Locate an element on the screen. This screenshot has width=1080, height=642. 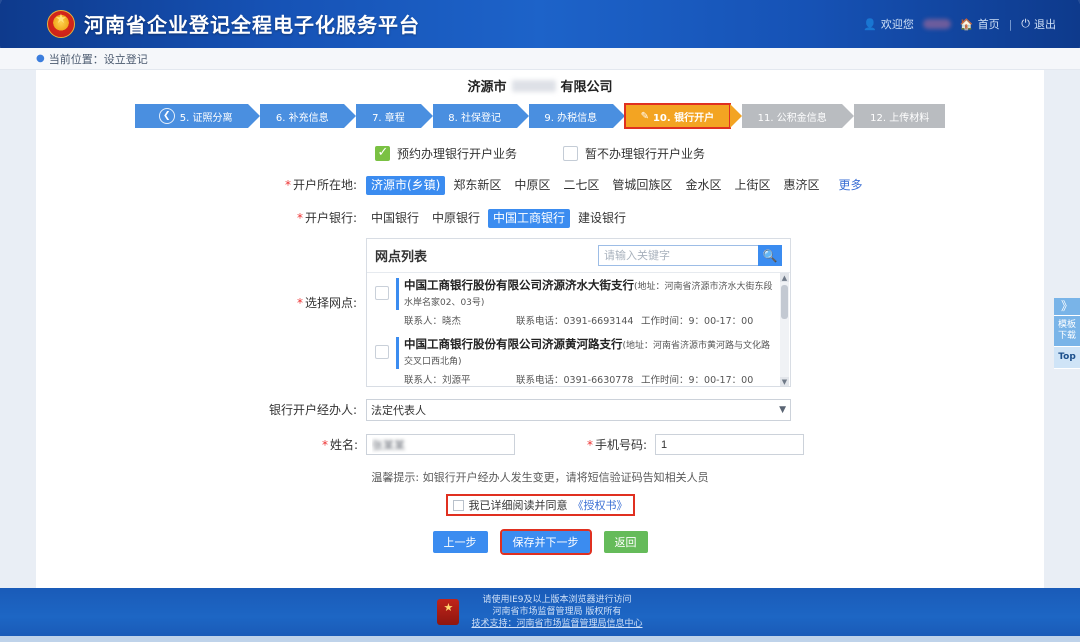
brand: 河南省企业登记全程电子化服务平台 is located at coordinates (233, 23).